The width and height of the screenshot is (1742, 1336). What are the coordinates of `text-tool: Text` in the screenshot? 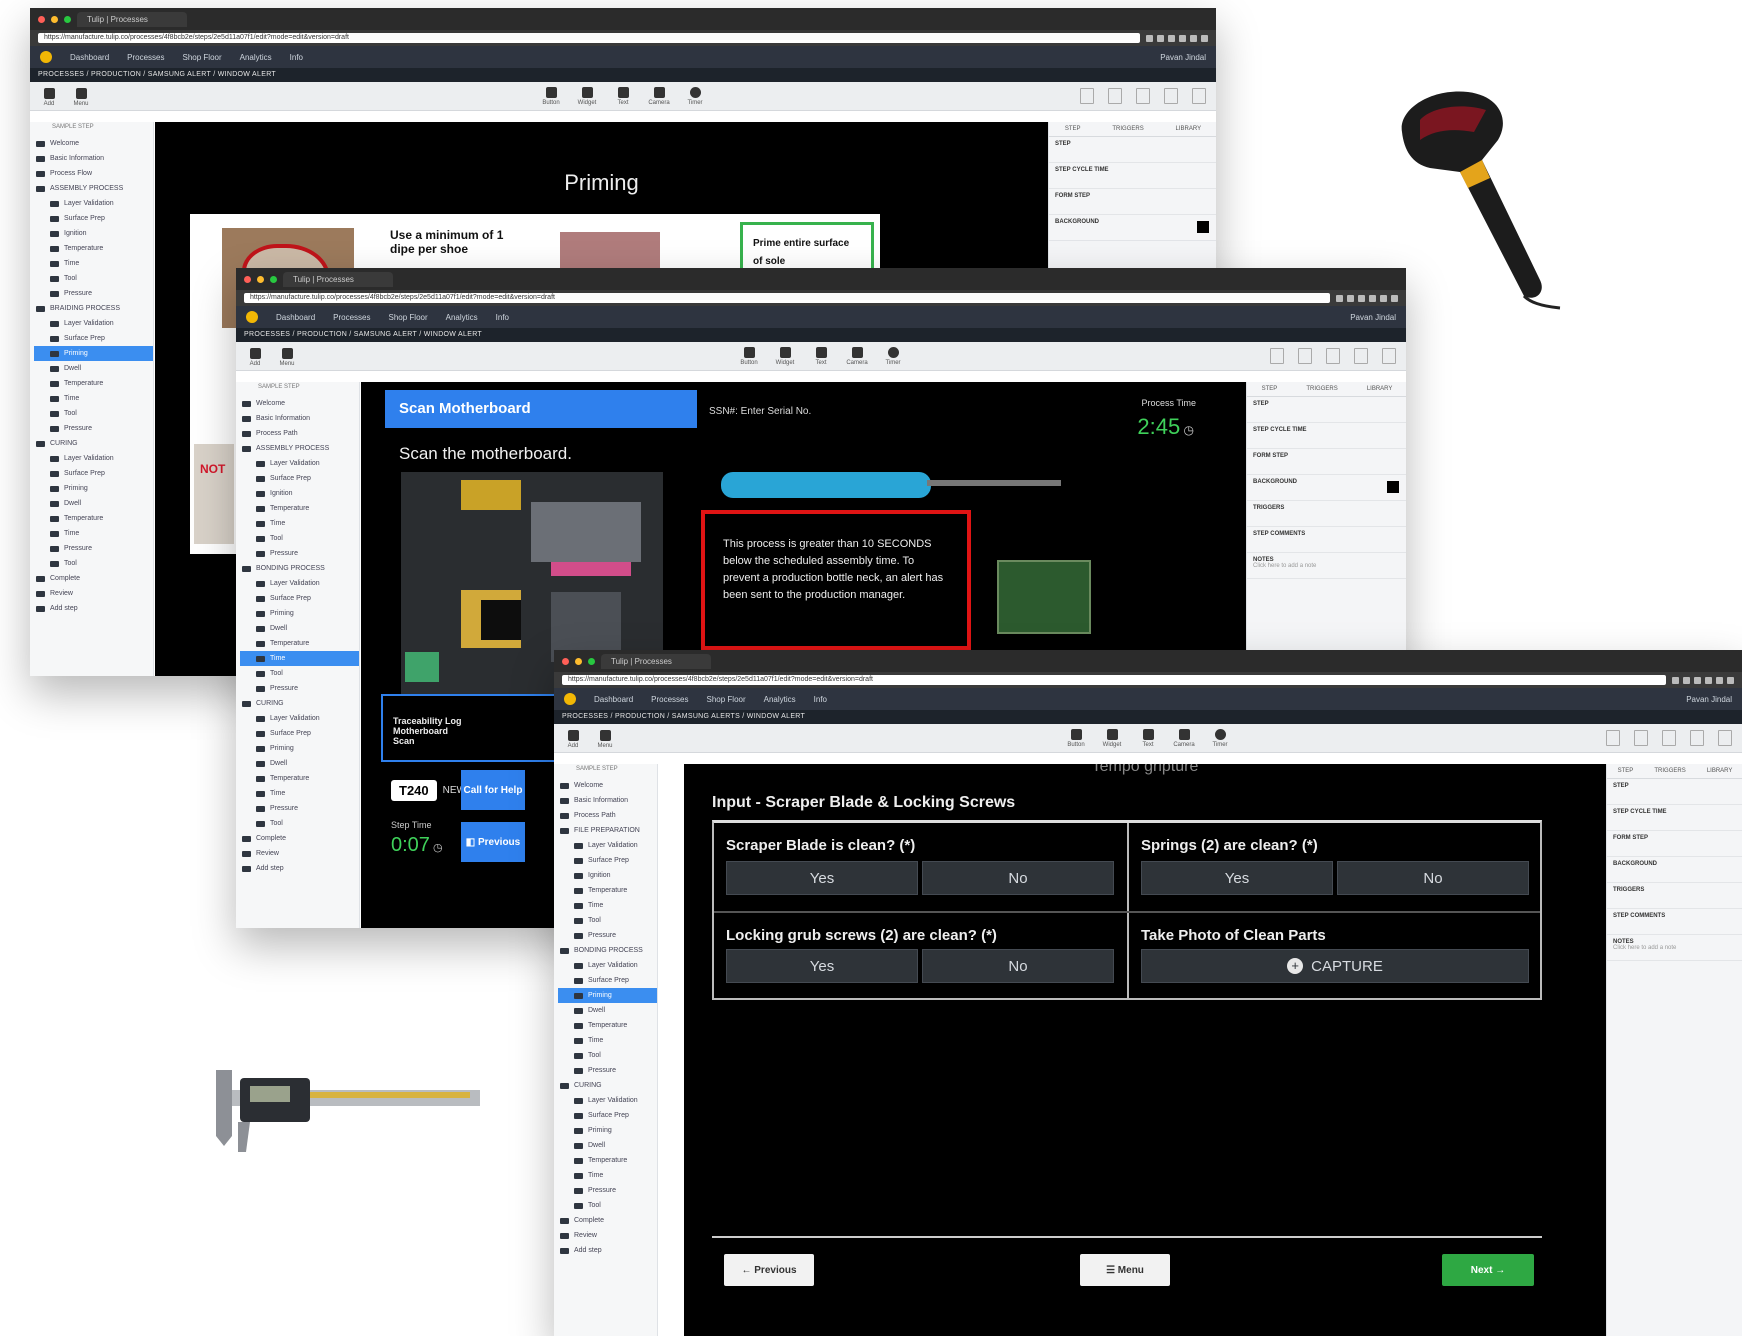 It's located at (1148, 738).